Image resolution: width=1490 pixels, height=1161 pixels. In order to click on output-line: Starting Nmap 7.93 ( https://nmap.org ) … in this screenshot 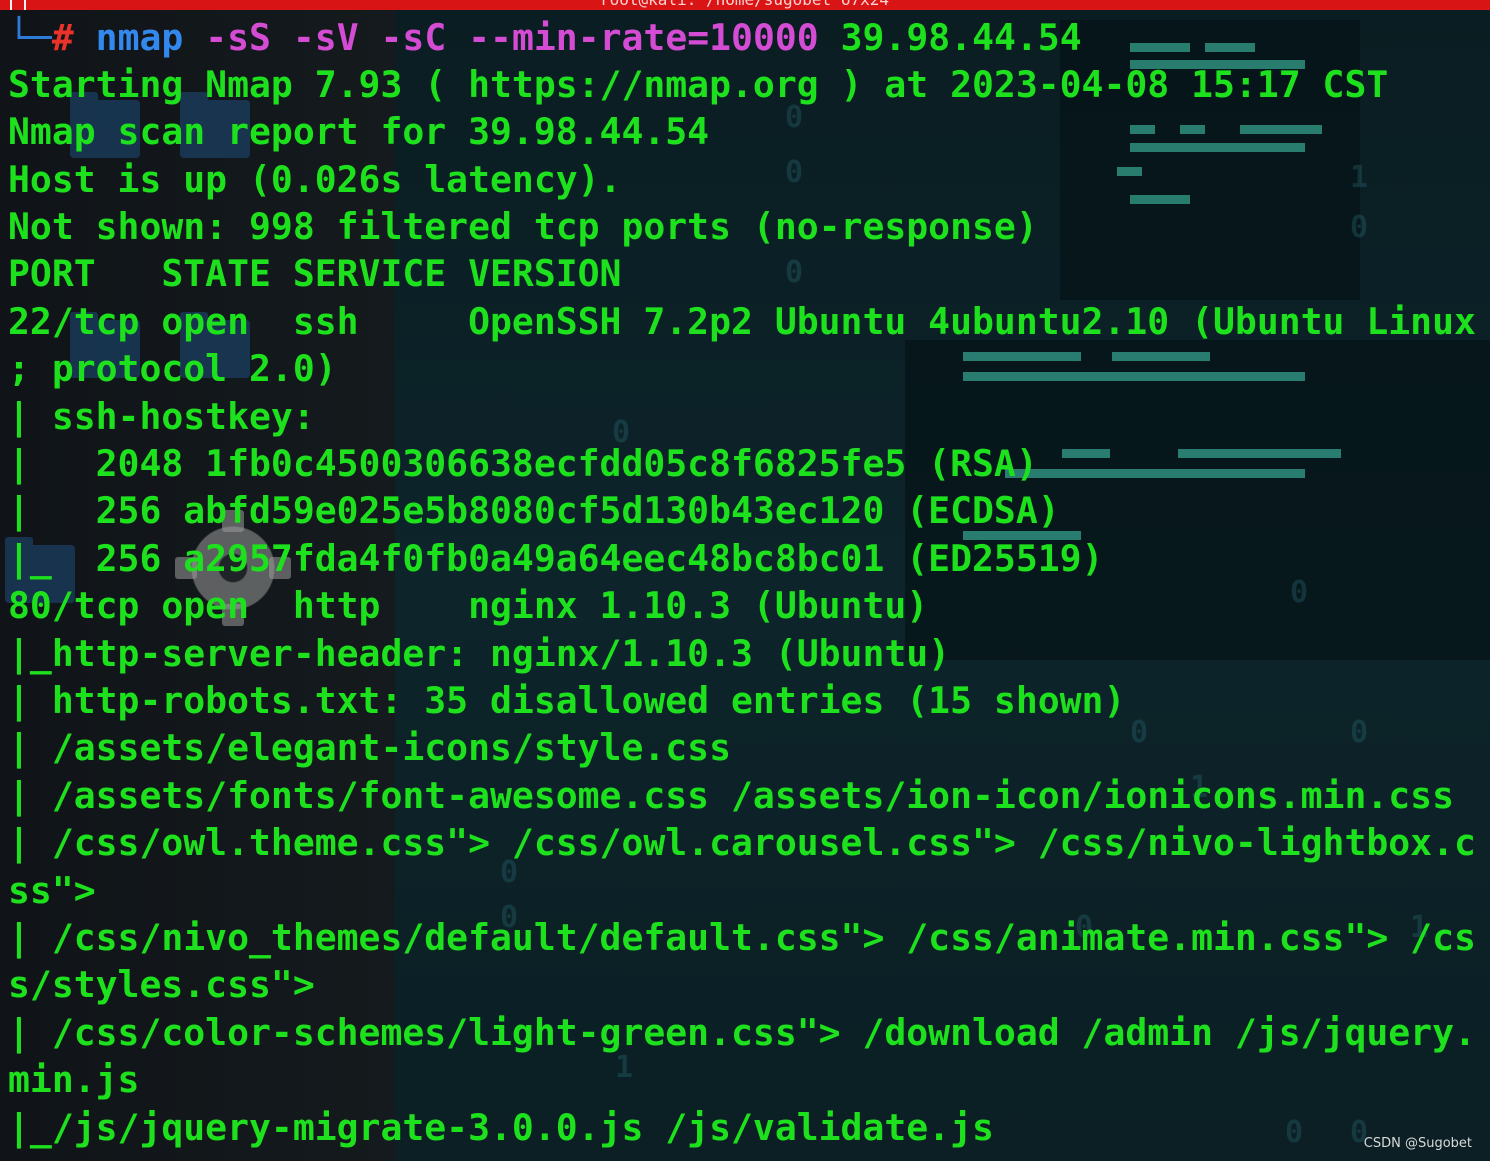, I will do `click(698, 84)`.